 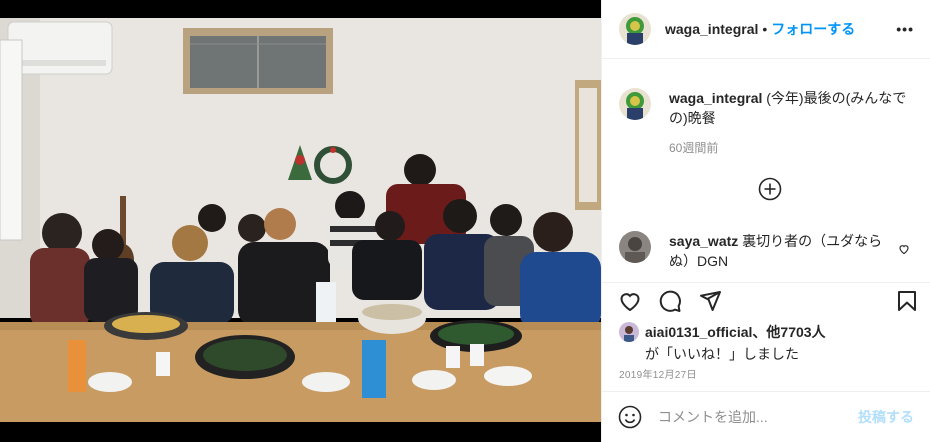 What do you see at coordinates (722, 354) in the screenshot?
I see `likes-suffix: が「いいね！」しました` at bounding box center [722, 354].